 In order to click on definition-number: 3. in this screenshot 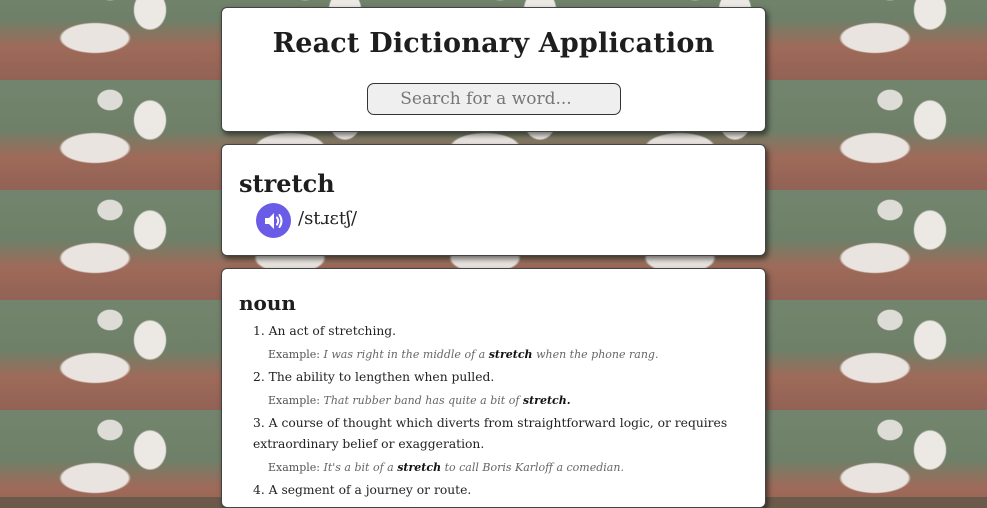, I will do `click(259, 423)`.